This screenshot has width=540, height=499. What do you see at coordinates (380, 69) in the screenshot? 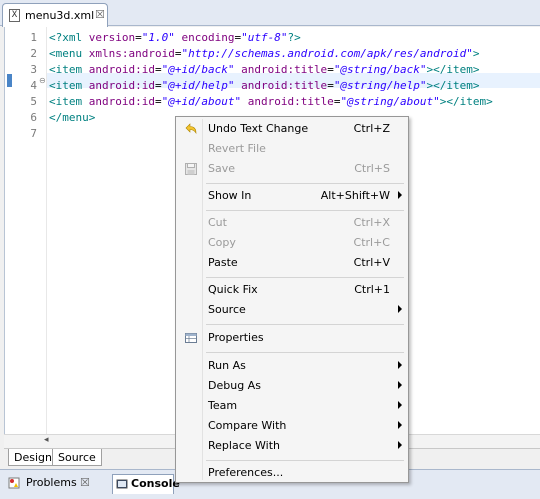
I see `xml-value: "@string/back"` at bounding box center [380, 69].